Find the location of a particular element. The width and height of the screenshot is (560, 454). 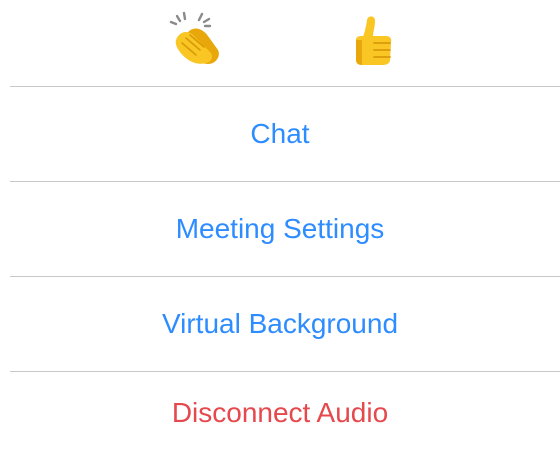

virtual-background-label: Virtual Background is located at coordinates (280, 323).